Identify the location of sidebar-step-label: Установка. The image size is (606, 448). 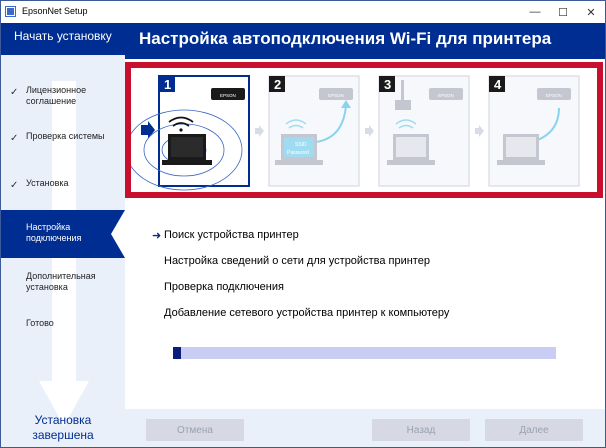
(47, 183).